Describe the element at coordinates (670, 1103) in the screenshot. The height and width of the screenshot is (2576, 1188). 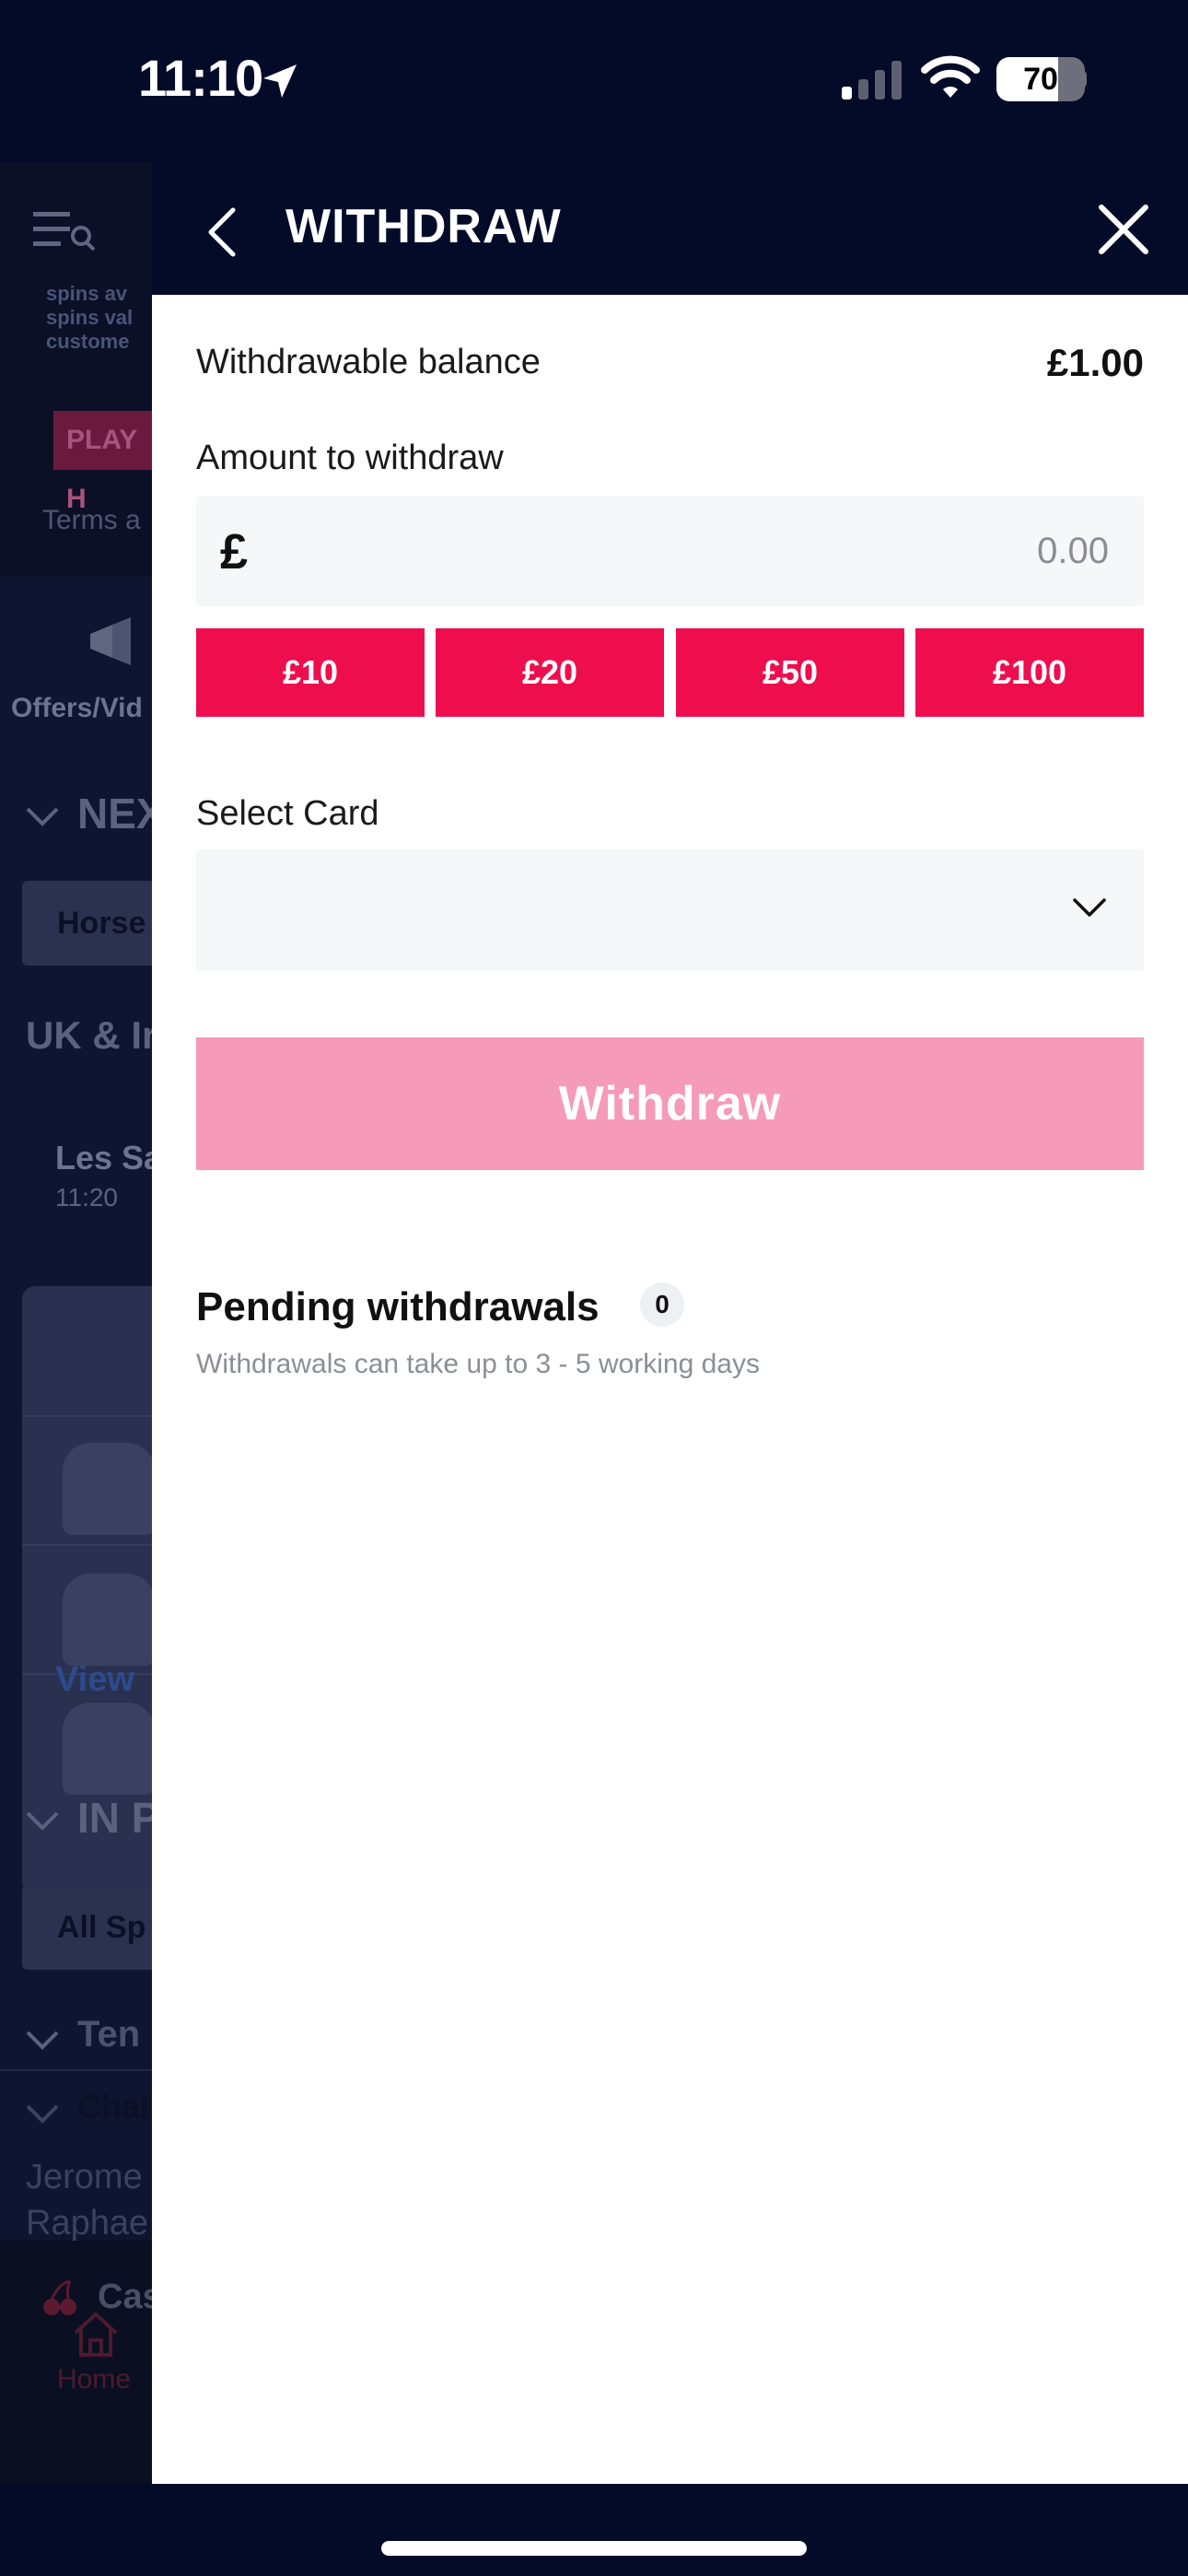
I see `withdraw-button: Withdraw` at that location.